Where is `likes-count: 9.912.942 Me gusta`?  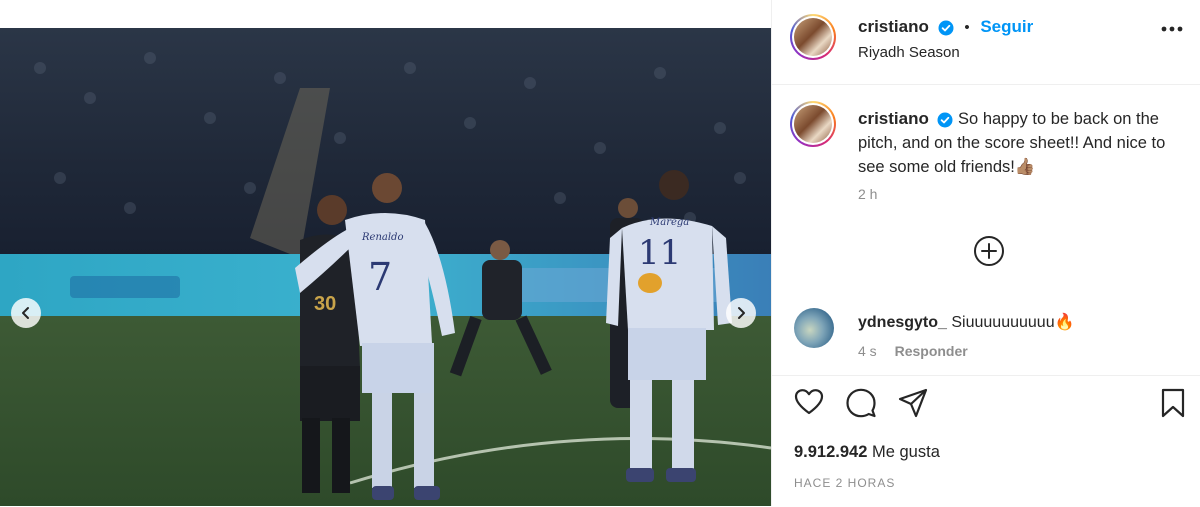 likes-count: 9.912.942 Me gusta is located at coordinates (867, 452).